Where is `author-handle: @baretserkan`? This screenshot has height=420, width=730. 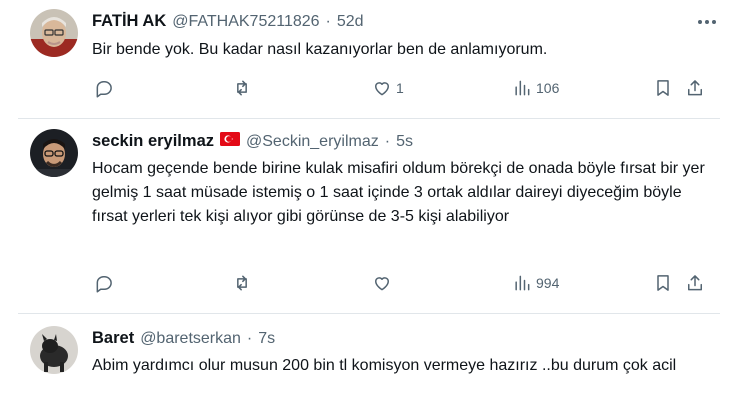
author-handle: @baretserkan is located at coordinates (190, 339).